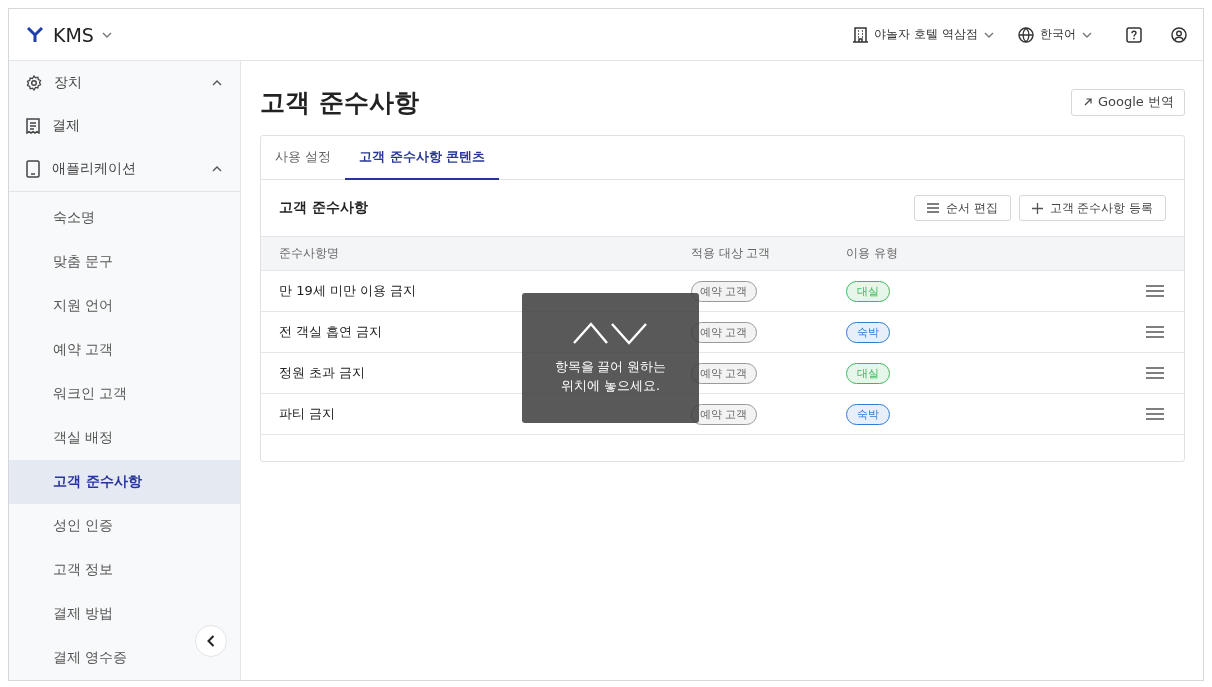 This screenshot has width=1212, height=687. What do you see at coordinates (1037, 208) in the screenshot?
I see `plus-icon` at bounding box center [1037, 208].